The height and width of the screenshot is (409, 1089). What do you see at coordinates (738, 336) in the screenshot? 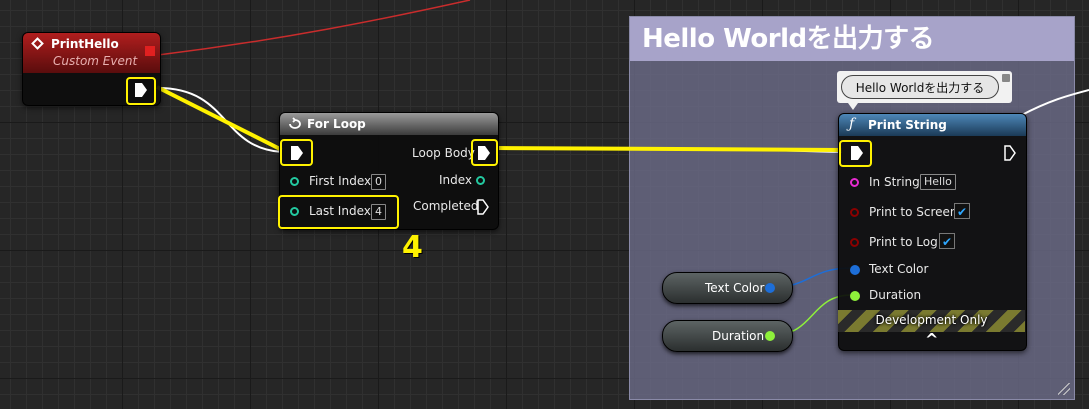
I see `duration-variable-label: Duration` at bounding box center [738, 336].